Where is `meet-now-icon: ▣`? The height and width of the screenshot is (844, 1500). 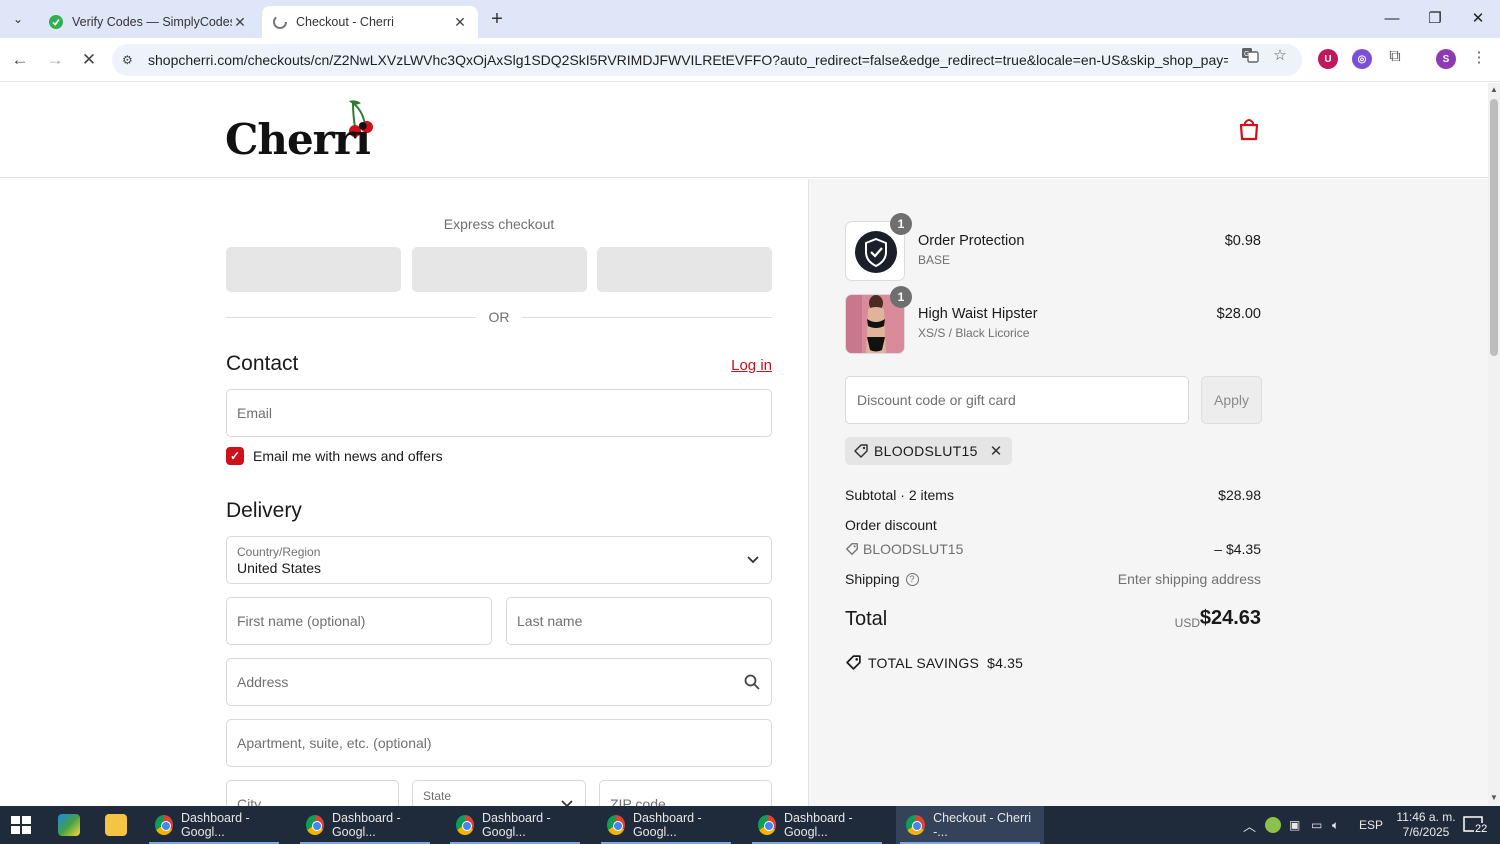
meet-now-icon: ▣ is located at coordinates (1294, 825).